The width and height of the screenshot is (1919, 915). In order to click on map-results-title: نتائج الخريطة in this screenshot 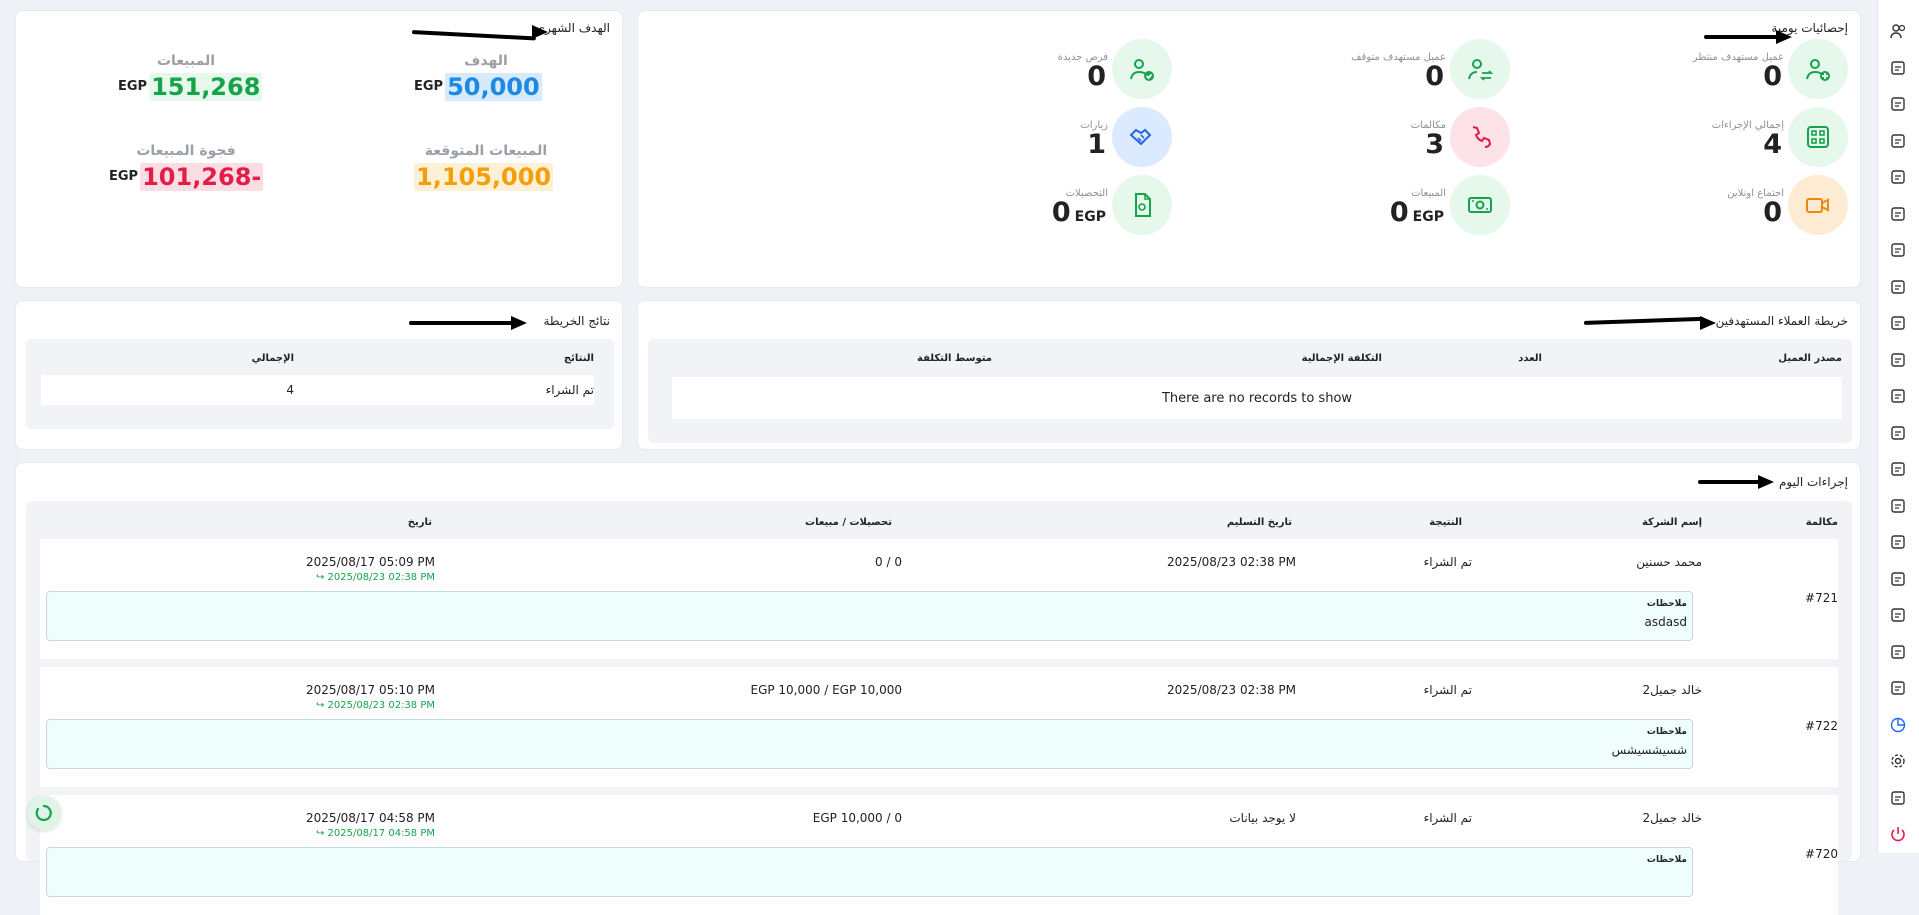, I will do `click(577, 321)`.